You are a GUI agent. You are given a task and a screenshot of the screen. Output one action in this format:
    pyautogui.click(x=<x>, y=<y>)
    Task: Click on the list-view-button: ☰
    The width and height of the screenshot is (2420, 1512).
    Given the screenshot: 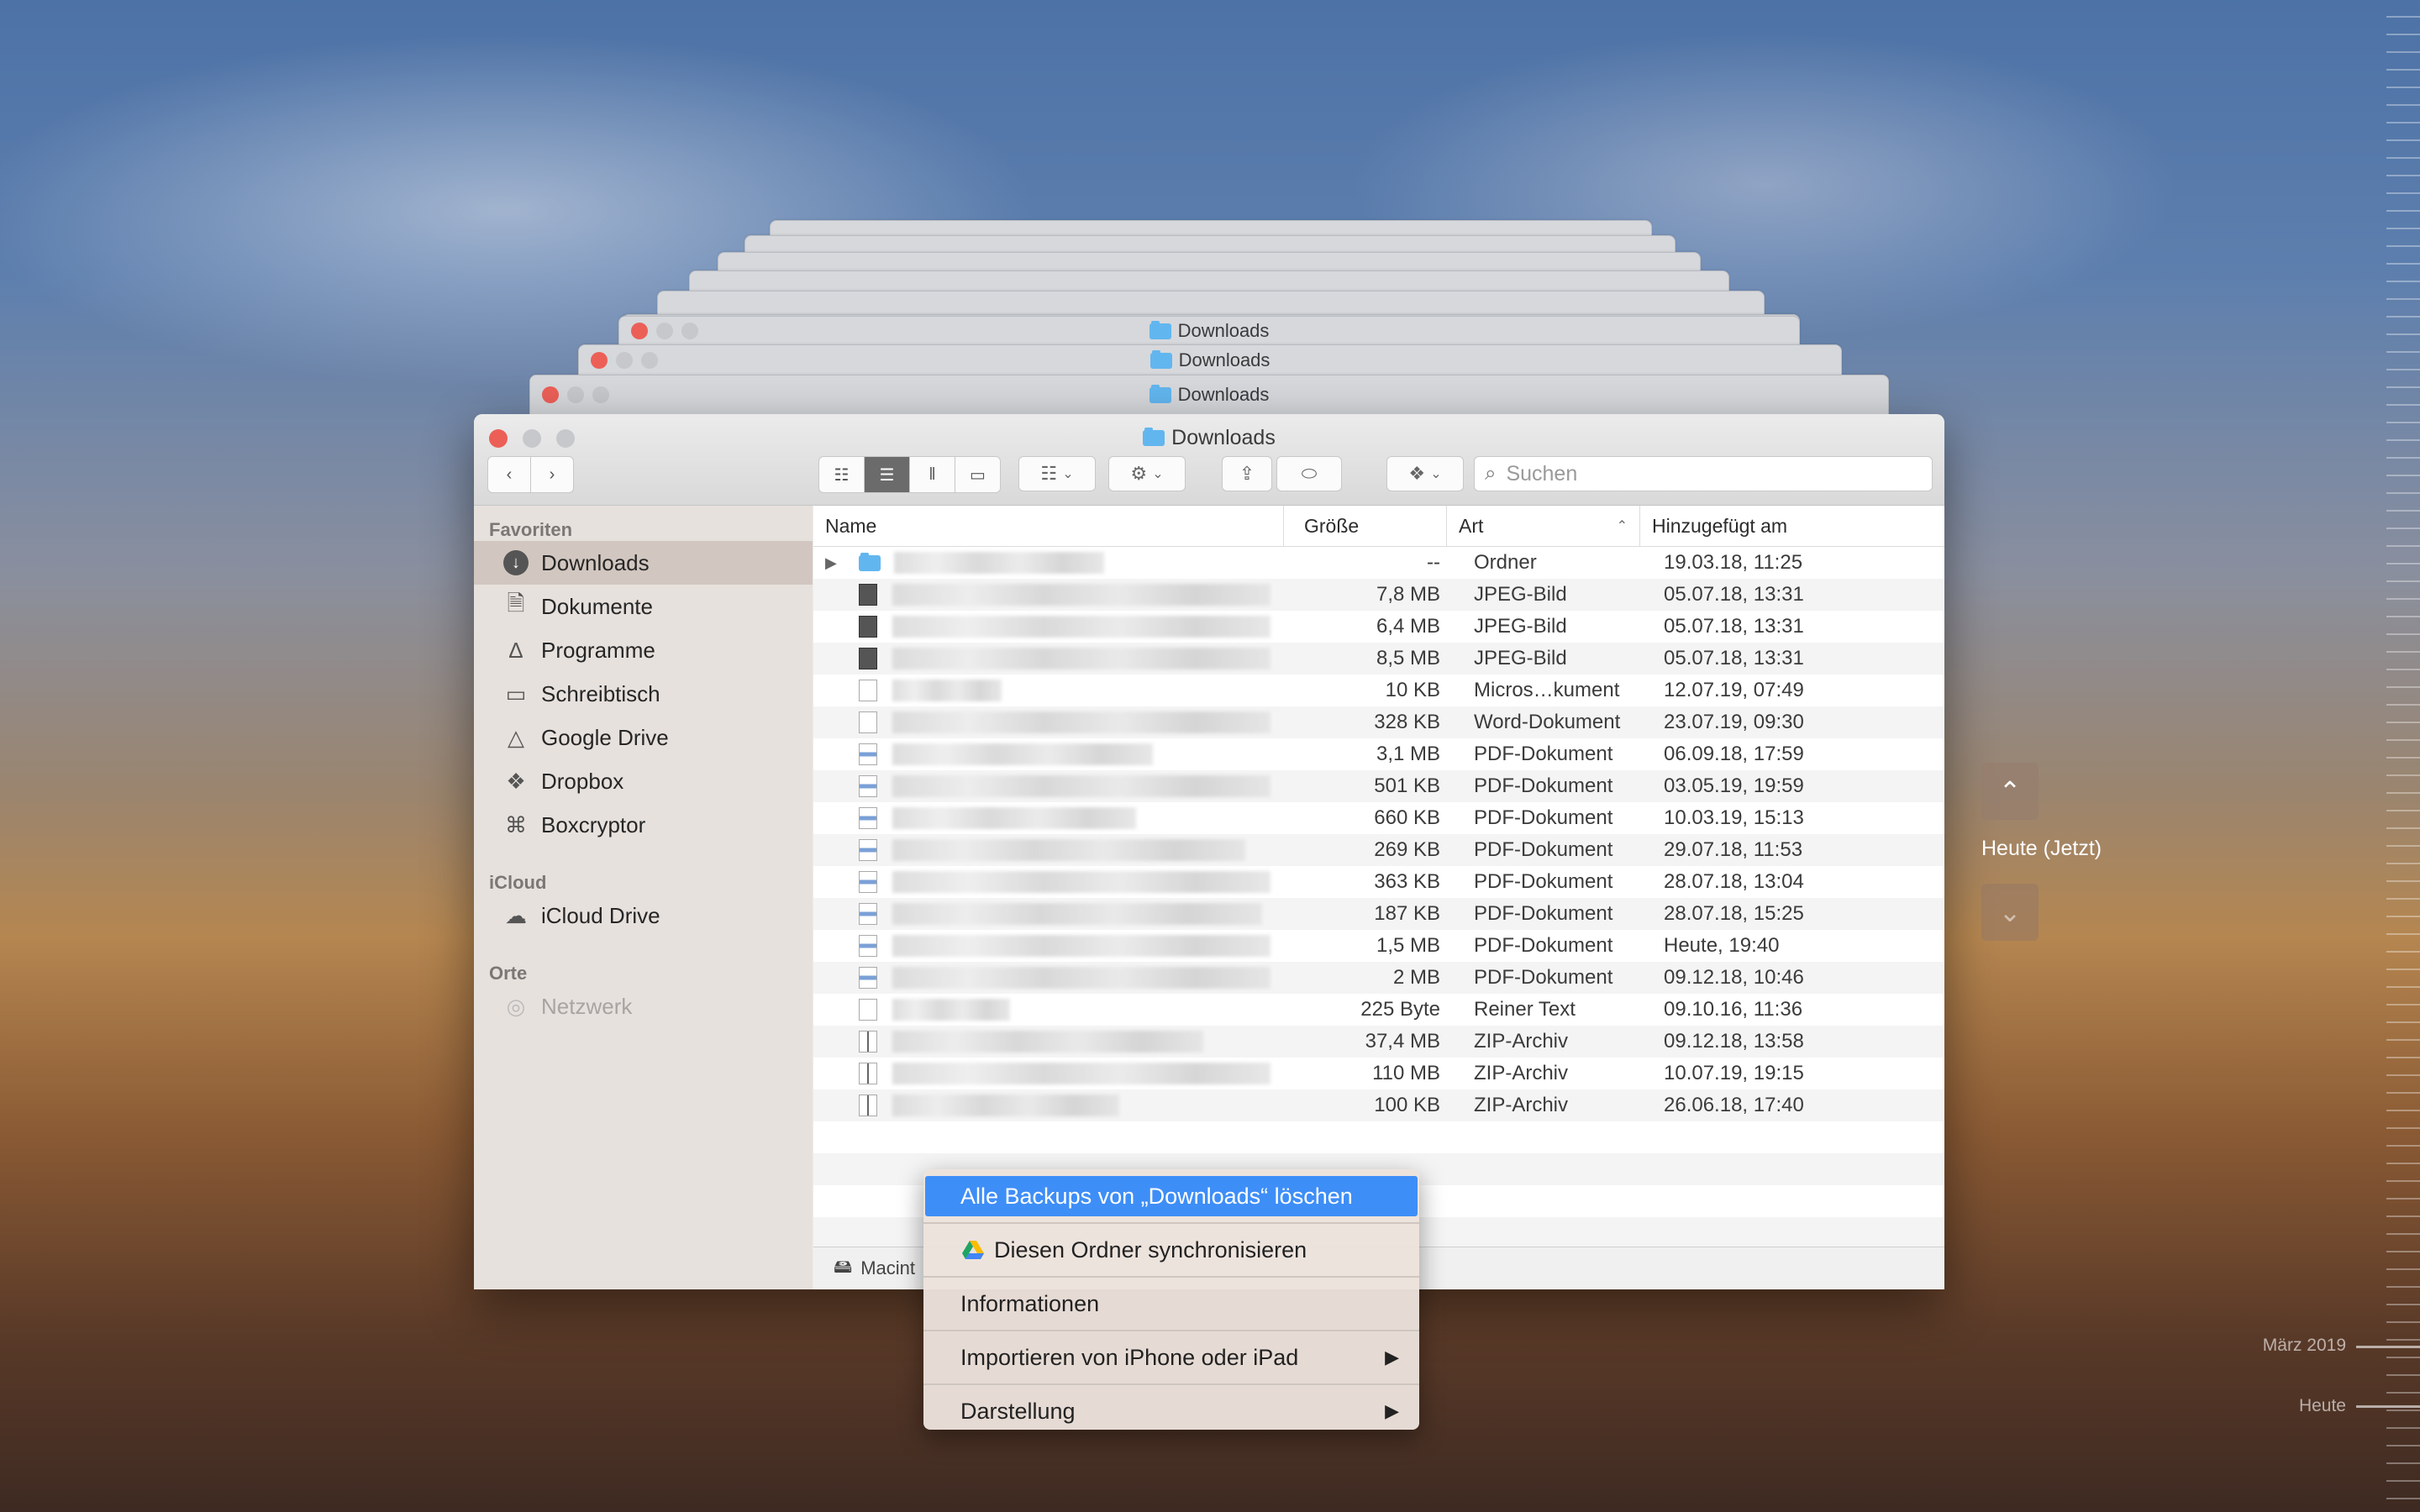 What is the action you would take?
    pyautogui.click(x=887, y=474)
    